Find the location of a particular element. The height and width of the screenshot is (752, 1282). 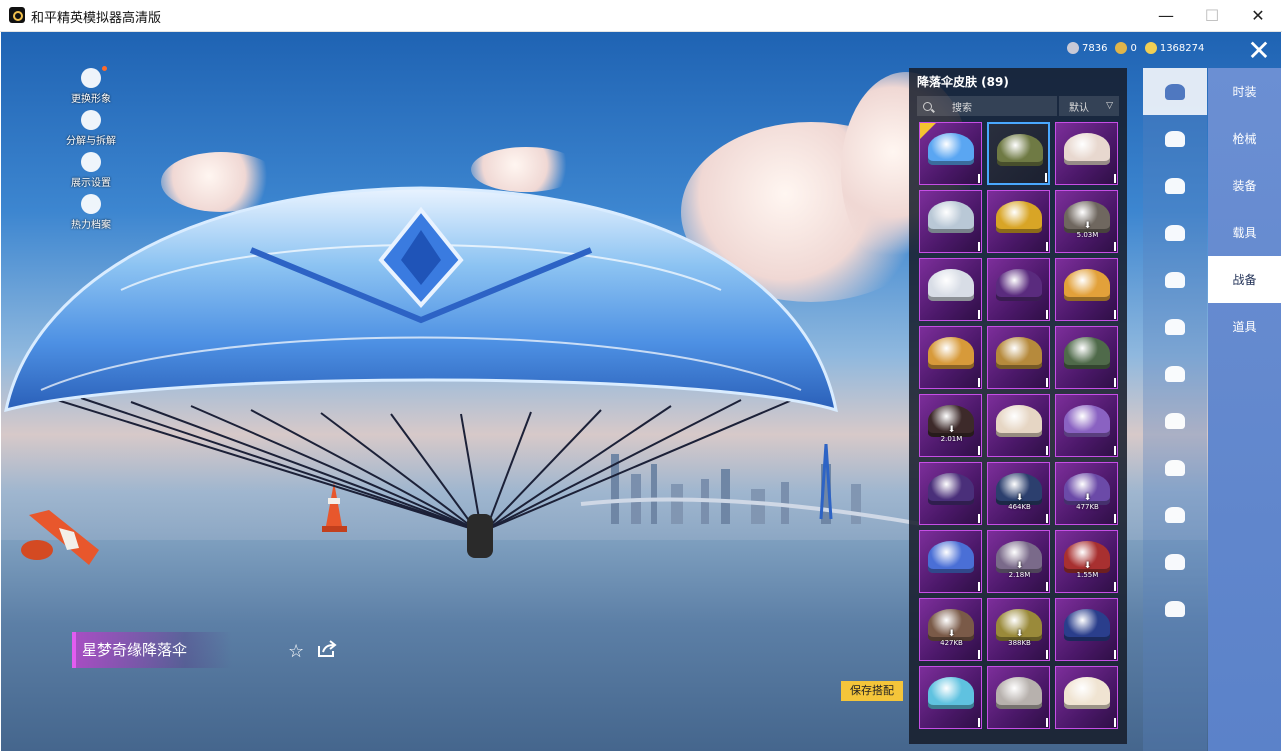

tab-3: 载具 is located at coordinates (1244, 232).